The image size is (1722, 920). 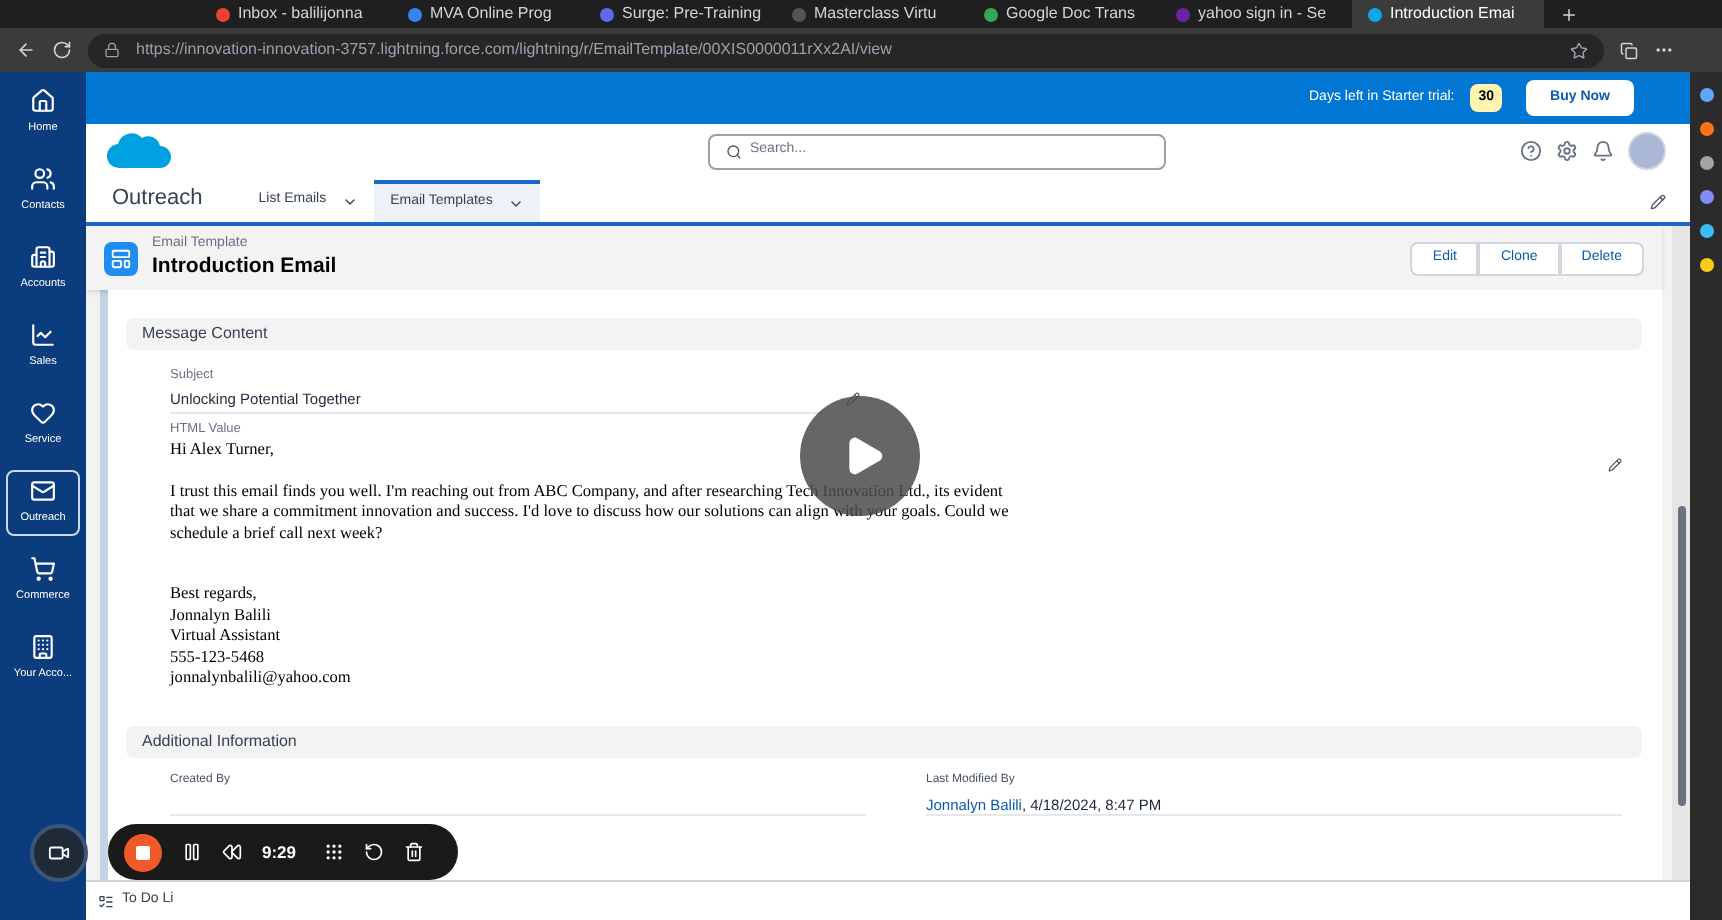 I want to click on browser-tab: Inbox - balilijonna, so click(x=296, y=14).